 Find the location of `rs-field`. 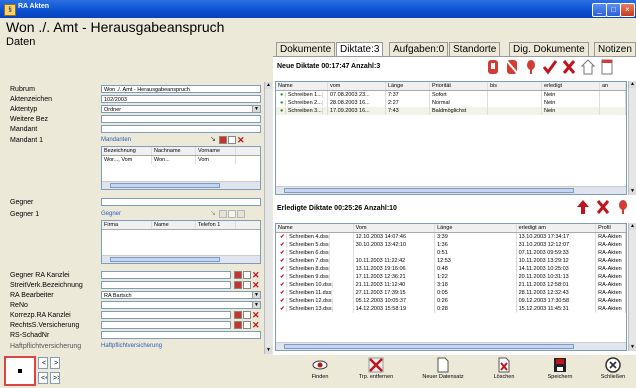

rs-field is located at coordinates (181, 335).